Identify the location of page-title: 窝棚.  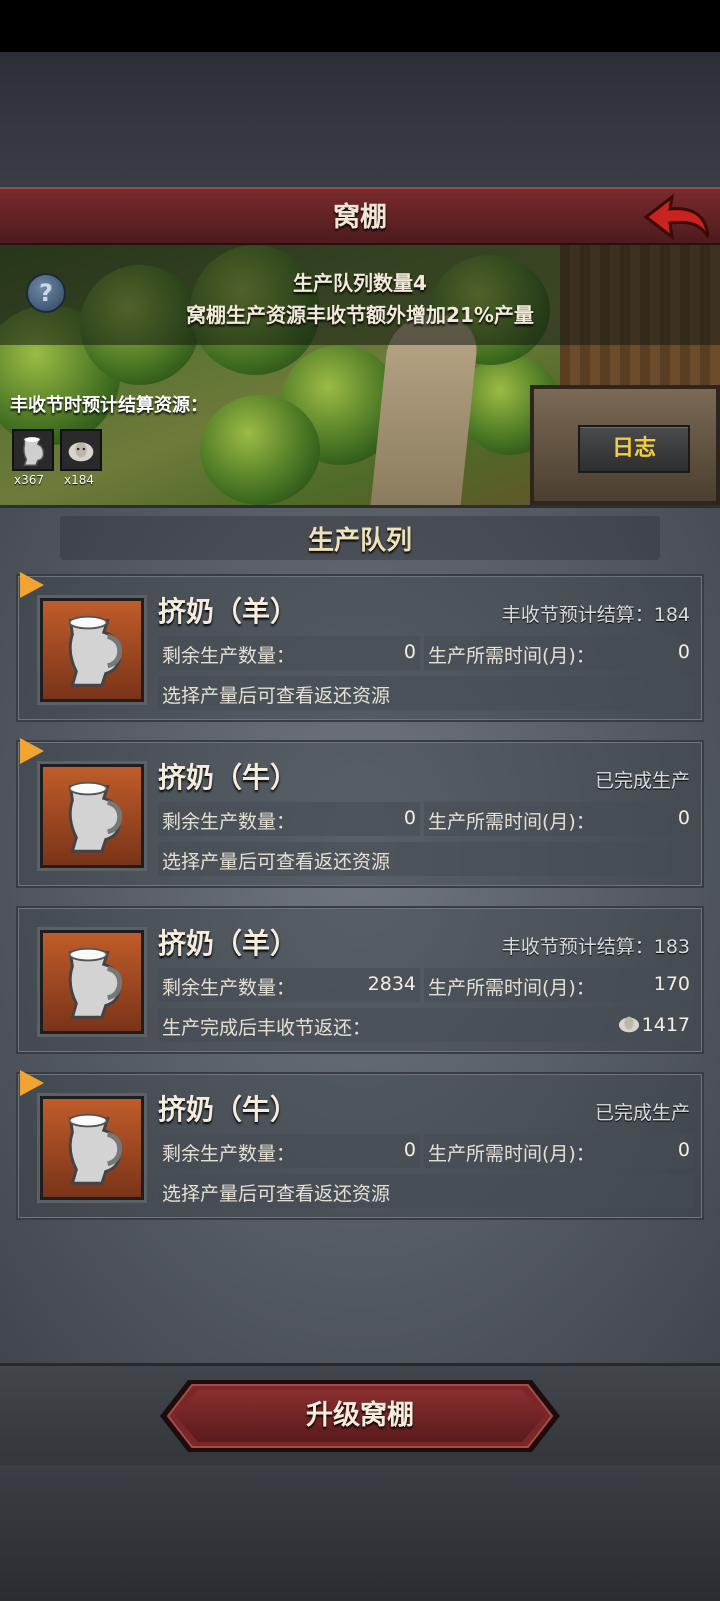
(360, 217).